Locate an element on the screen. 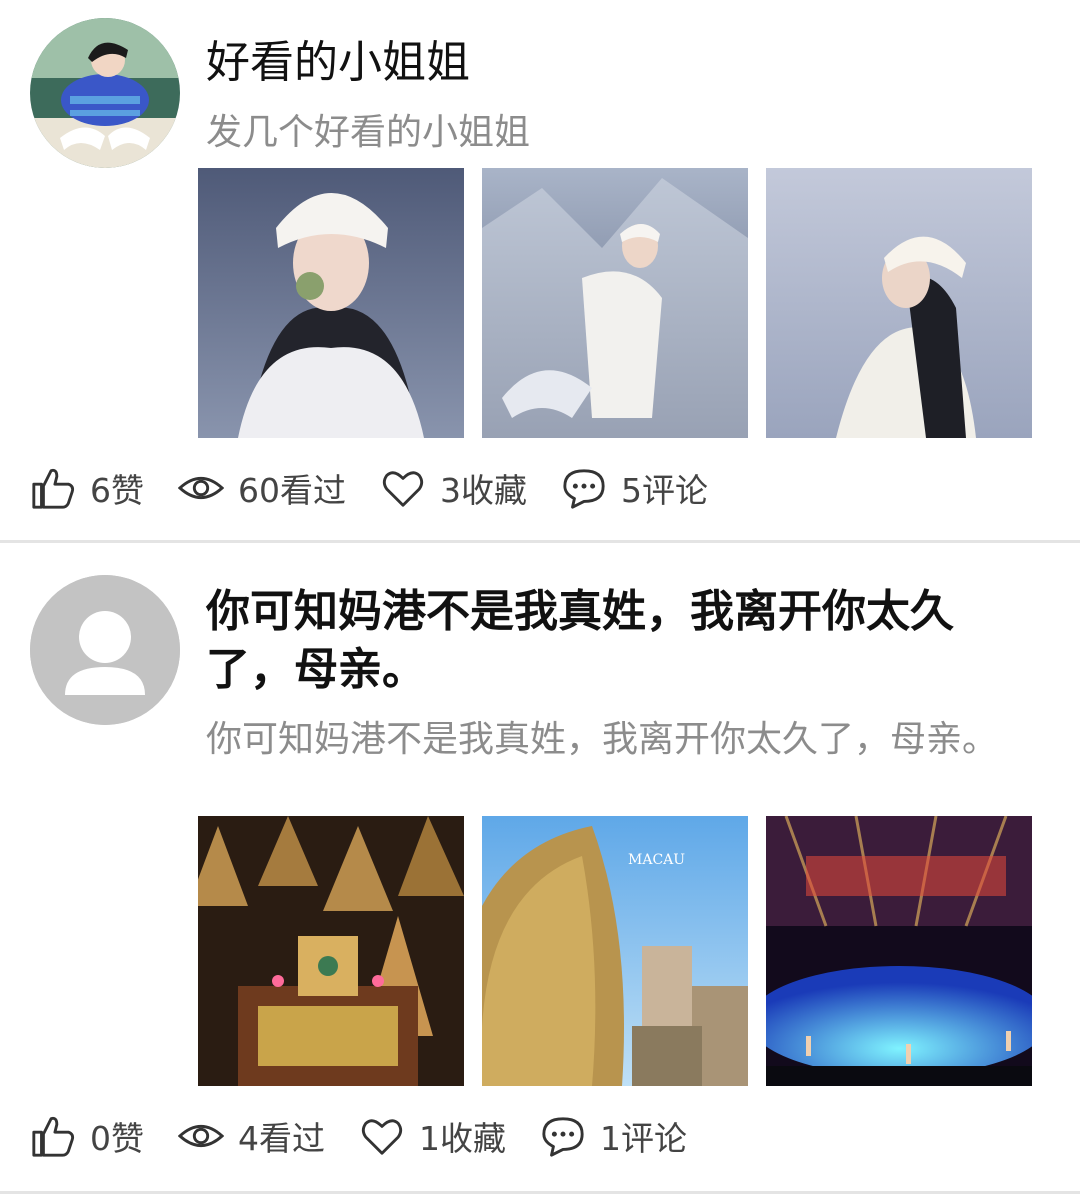 Image resolution: width=1080 pixels, height=1194 pixels. view-count: 4看过 is located at coordinates (281, 1138).